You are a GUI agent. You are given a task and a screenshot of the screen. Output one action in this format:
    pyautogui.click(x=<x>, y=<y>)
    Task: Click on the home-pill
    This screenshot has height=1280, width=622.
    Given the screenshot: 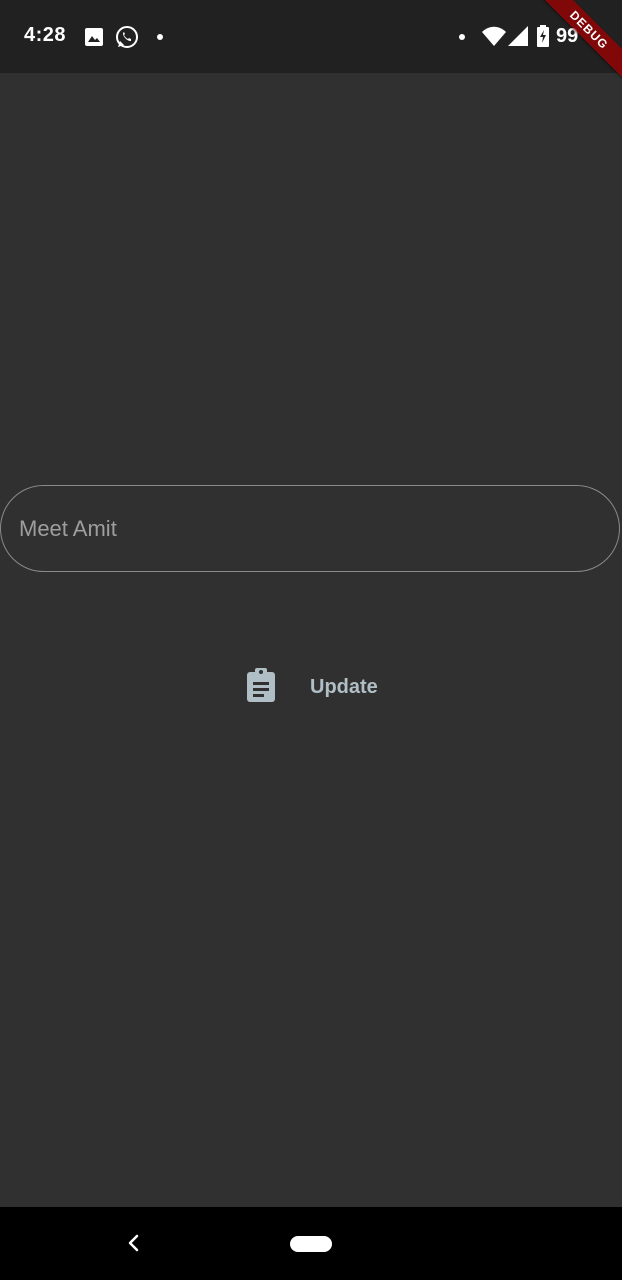 What is the action you would take?
    pyautogui.click(x=311, y=1244)
    